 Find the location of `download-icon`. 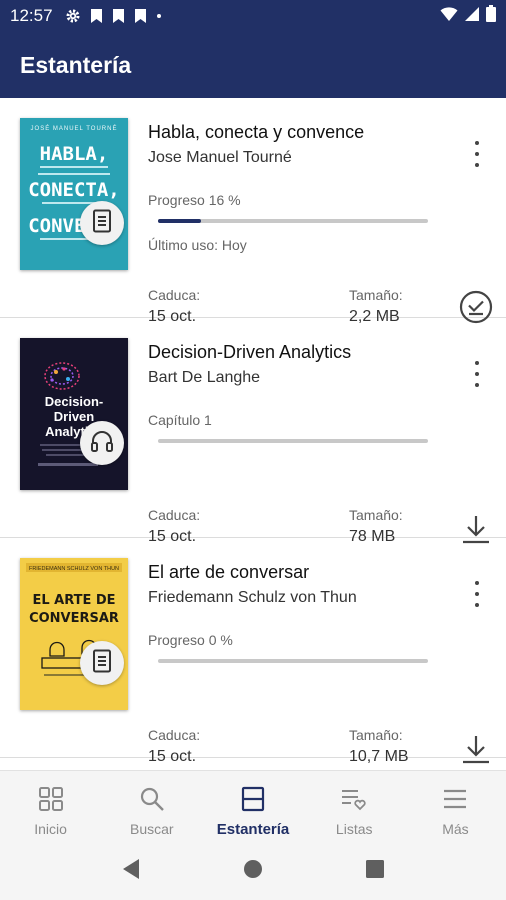

download-icon is located at coordinates (476, 749).